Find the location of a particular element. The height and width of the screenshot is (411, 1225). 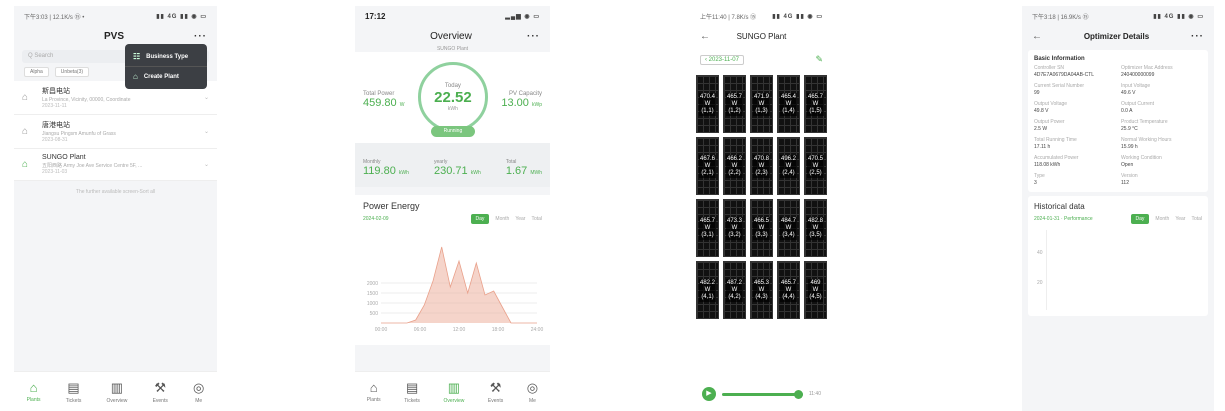

ticket-icon: ▤ is located at coordinates (412, 387).